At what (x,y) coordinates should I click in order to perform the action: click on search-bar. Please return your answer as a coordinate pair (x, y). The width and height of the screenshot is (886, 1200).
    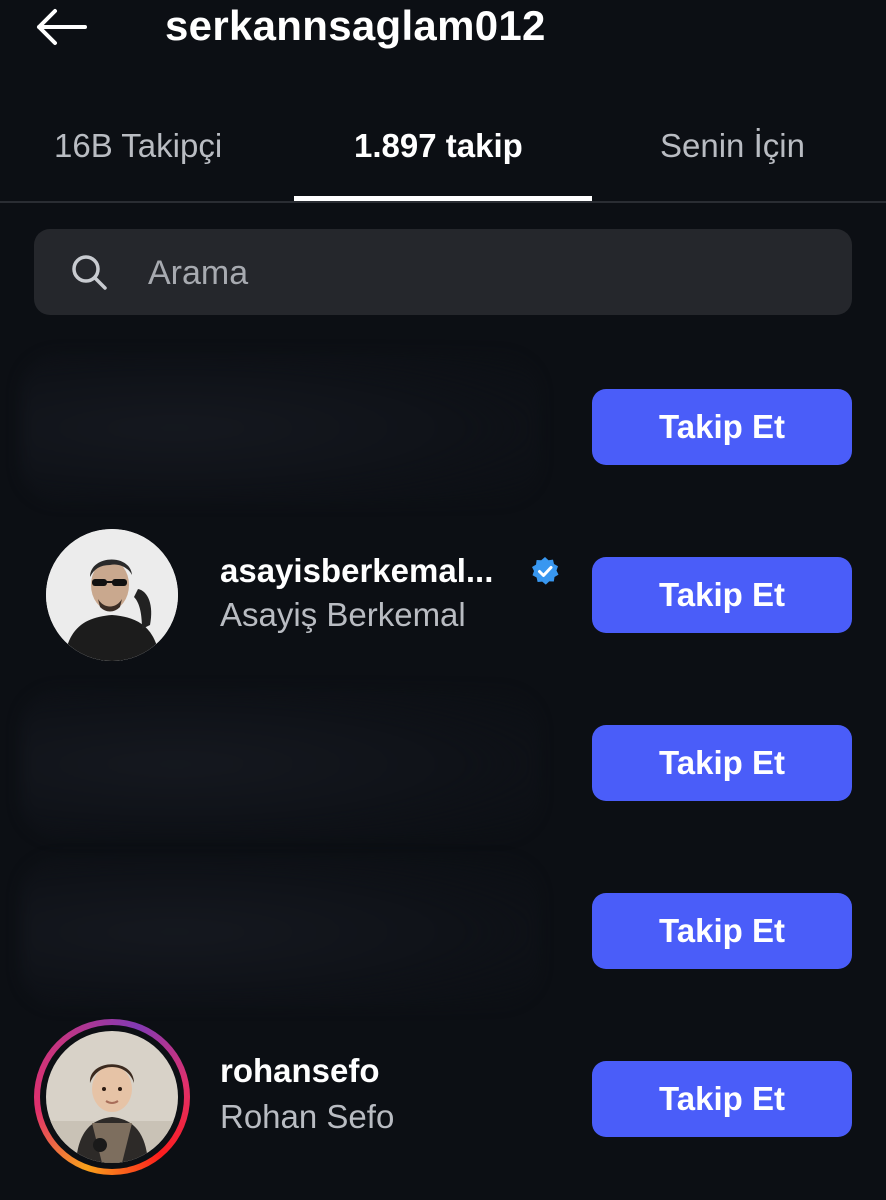
    Looking at the image, I should click on (443, 272).